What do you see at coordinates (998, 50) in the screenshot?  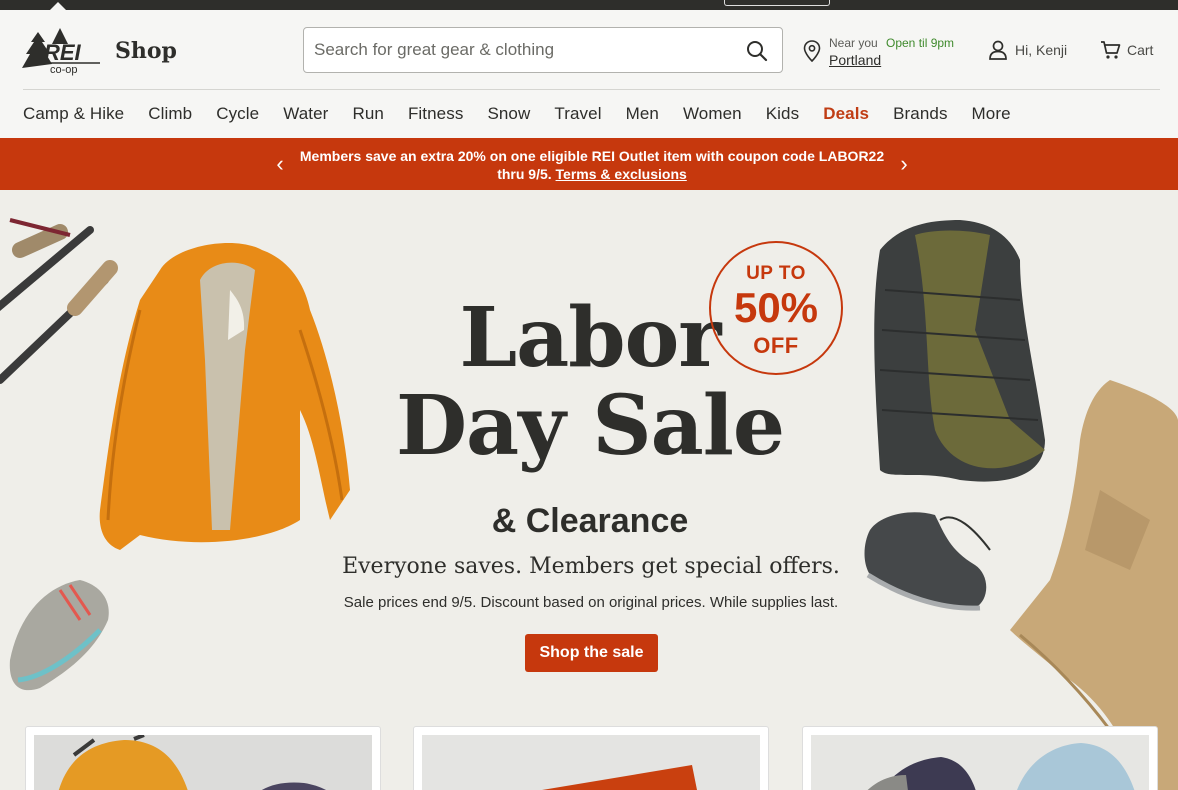 I see `user-icon` at bounding box center [998, 50].